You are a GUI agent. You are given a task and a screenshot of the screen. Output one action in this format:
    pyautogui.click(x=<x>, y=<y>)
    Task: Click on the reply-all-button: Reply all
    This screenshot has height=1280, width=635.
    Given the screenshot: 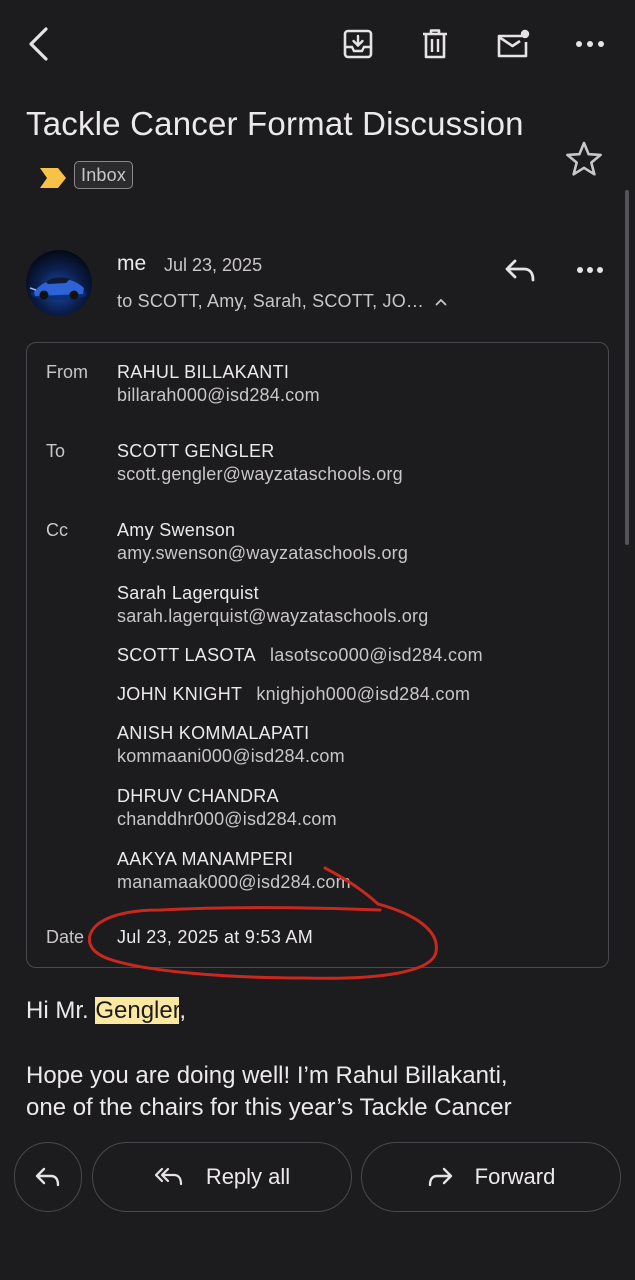 What is the action you would take?
    pyautogui.click(x=222, y=1177)
    